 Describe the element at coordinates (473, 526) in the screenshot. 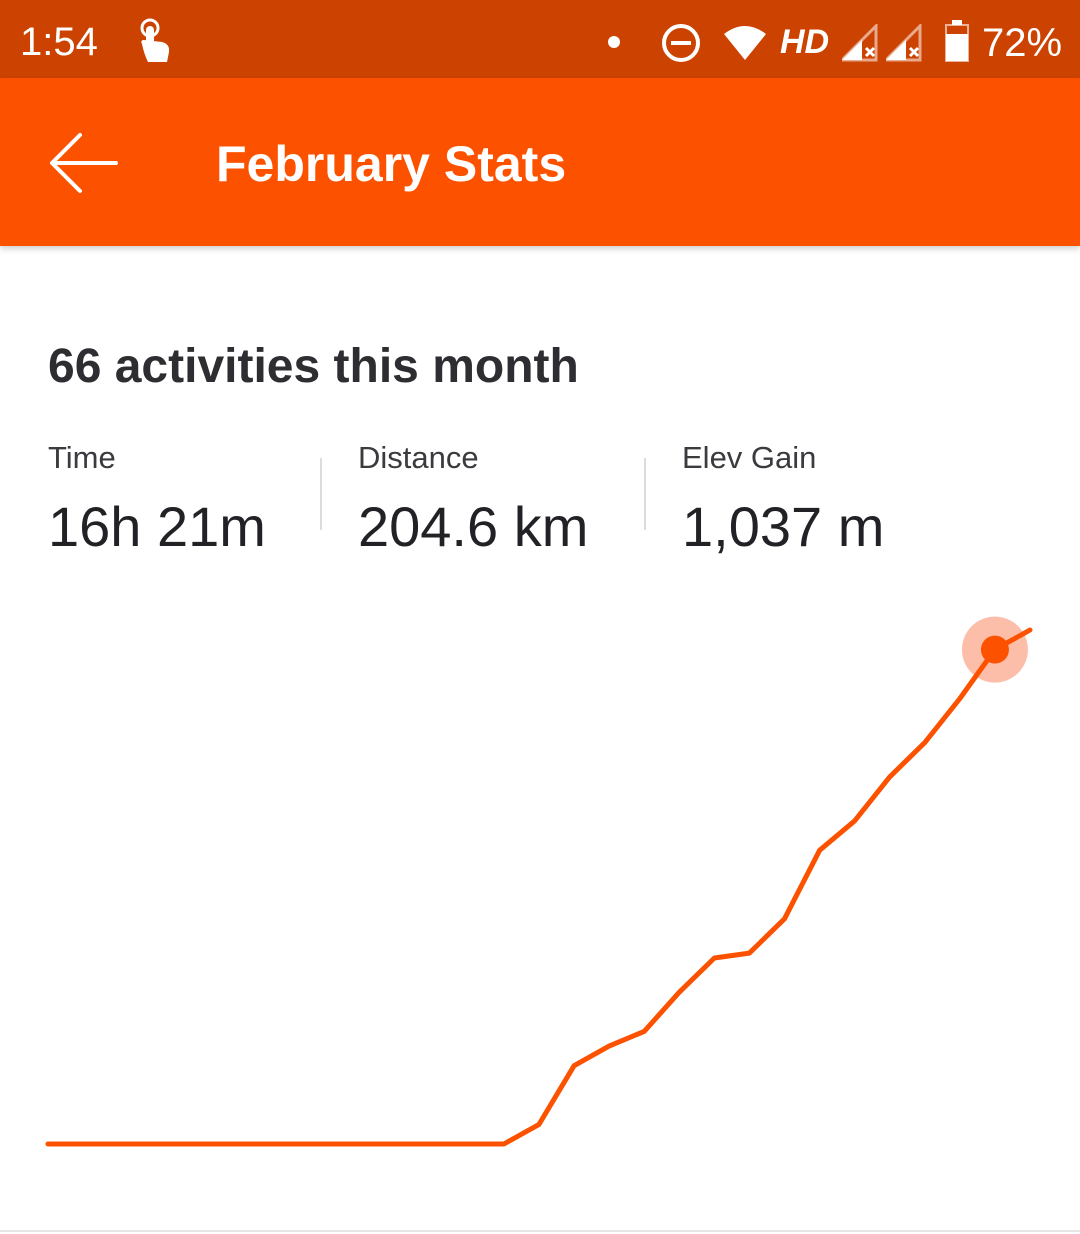

I see `stat-distance-value: 204.6 km` at that location.